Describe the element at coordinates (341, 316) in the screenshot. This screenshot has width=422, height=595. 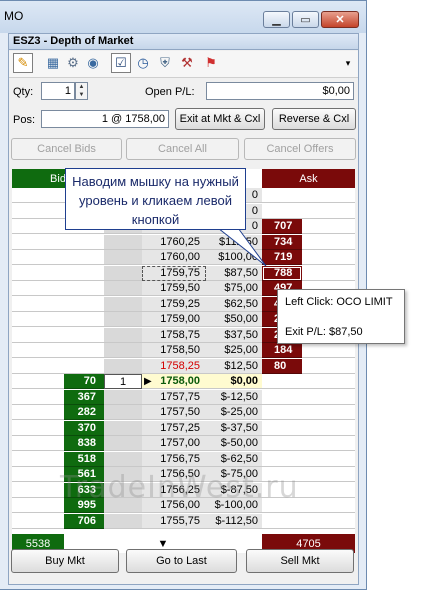
I see `hover-tooltip: Left Click: OCO LIMIT Exit P/L: $87,50` at that location.